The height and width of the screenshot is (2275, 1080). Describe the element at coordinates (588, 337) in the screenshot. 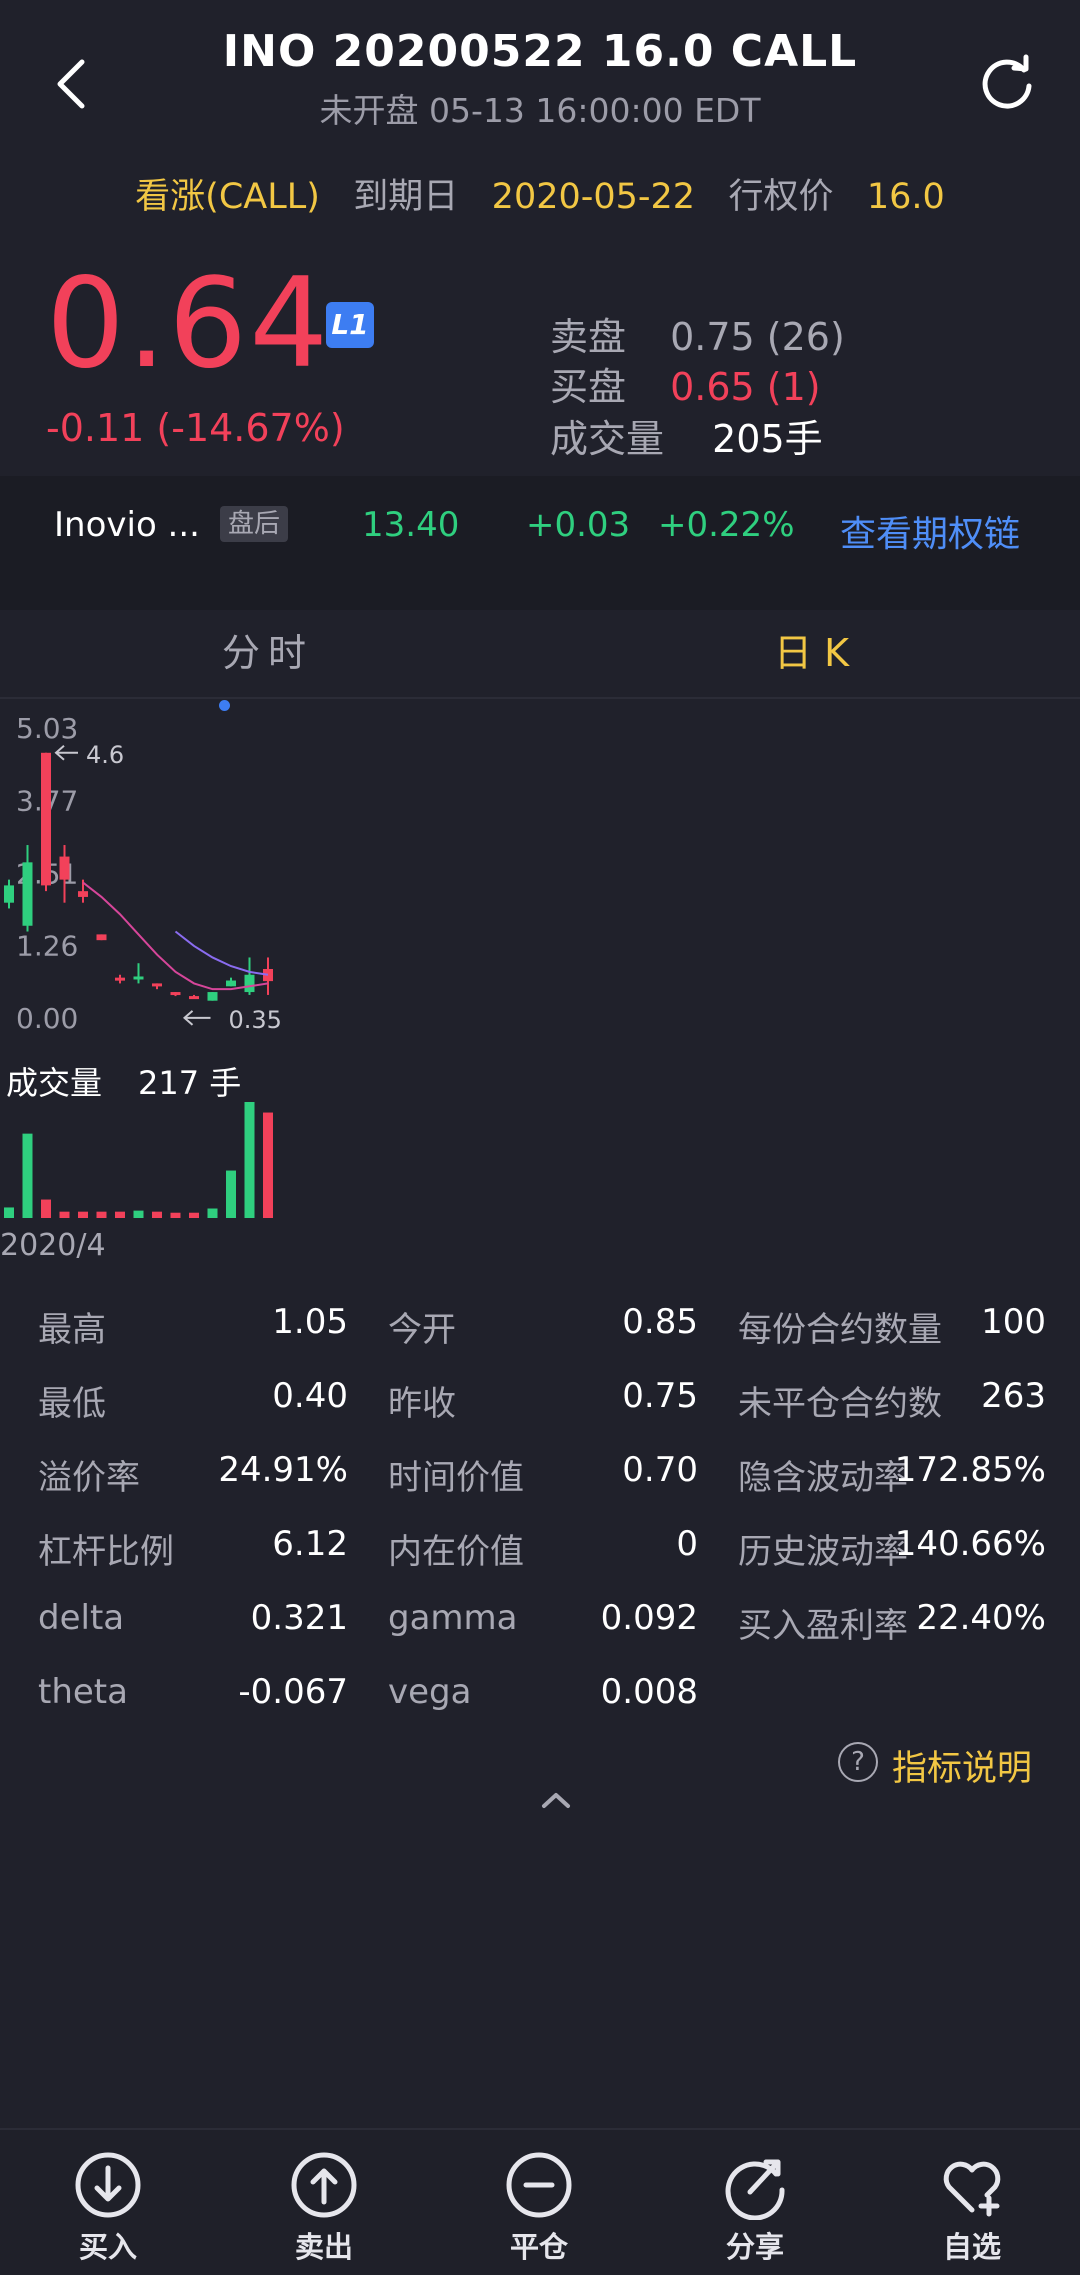

I see `ask-label: 卖盘` at that location.